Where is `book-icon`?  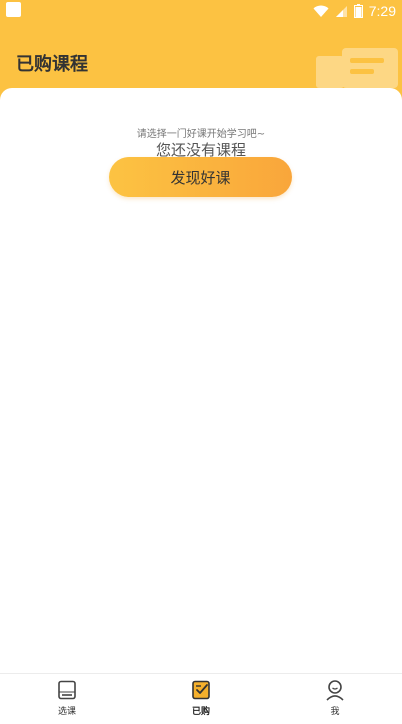 book-icon is located at coordinates (67, 690).